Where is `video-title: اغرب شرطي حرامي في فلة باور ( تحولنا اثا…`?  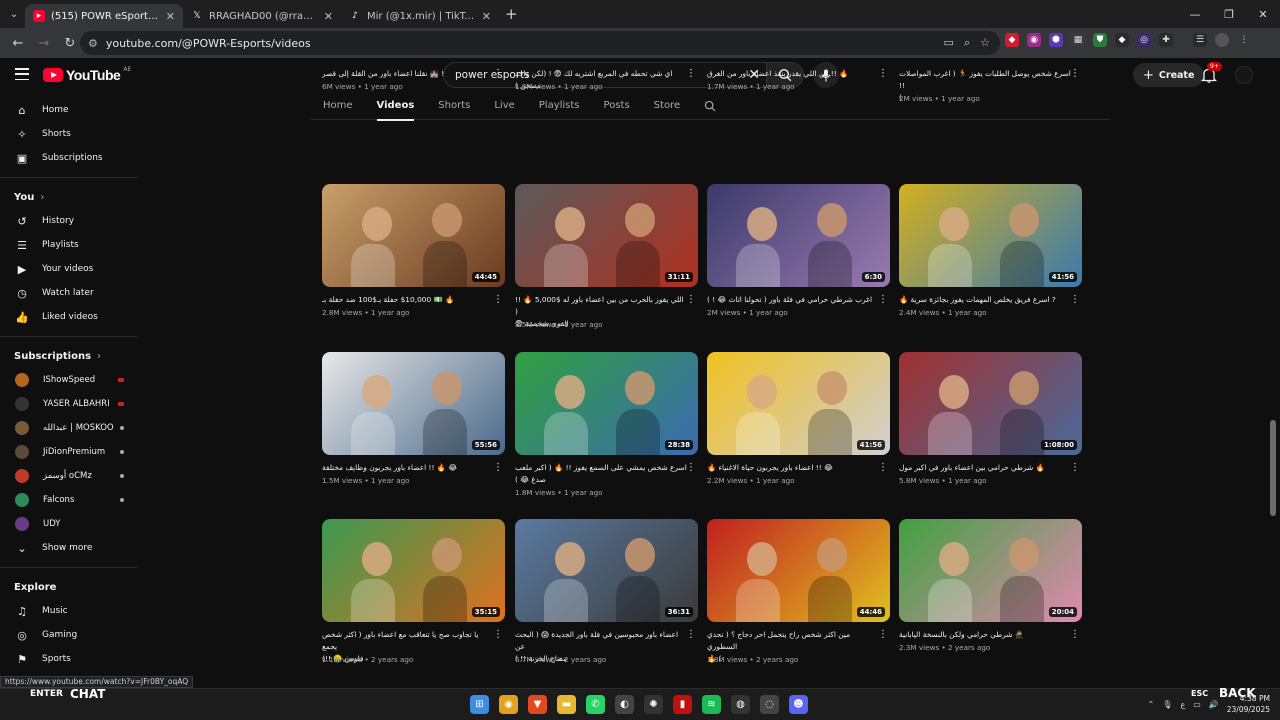 video-title: اغرب شرطي حرامي في فلة باور ( تحولنا اثا… is located at coordinates (793, 300).